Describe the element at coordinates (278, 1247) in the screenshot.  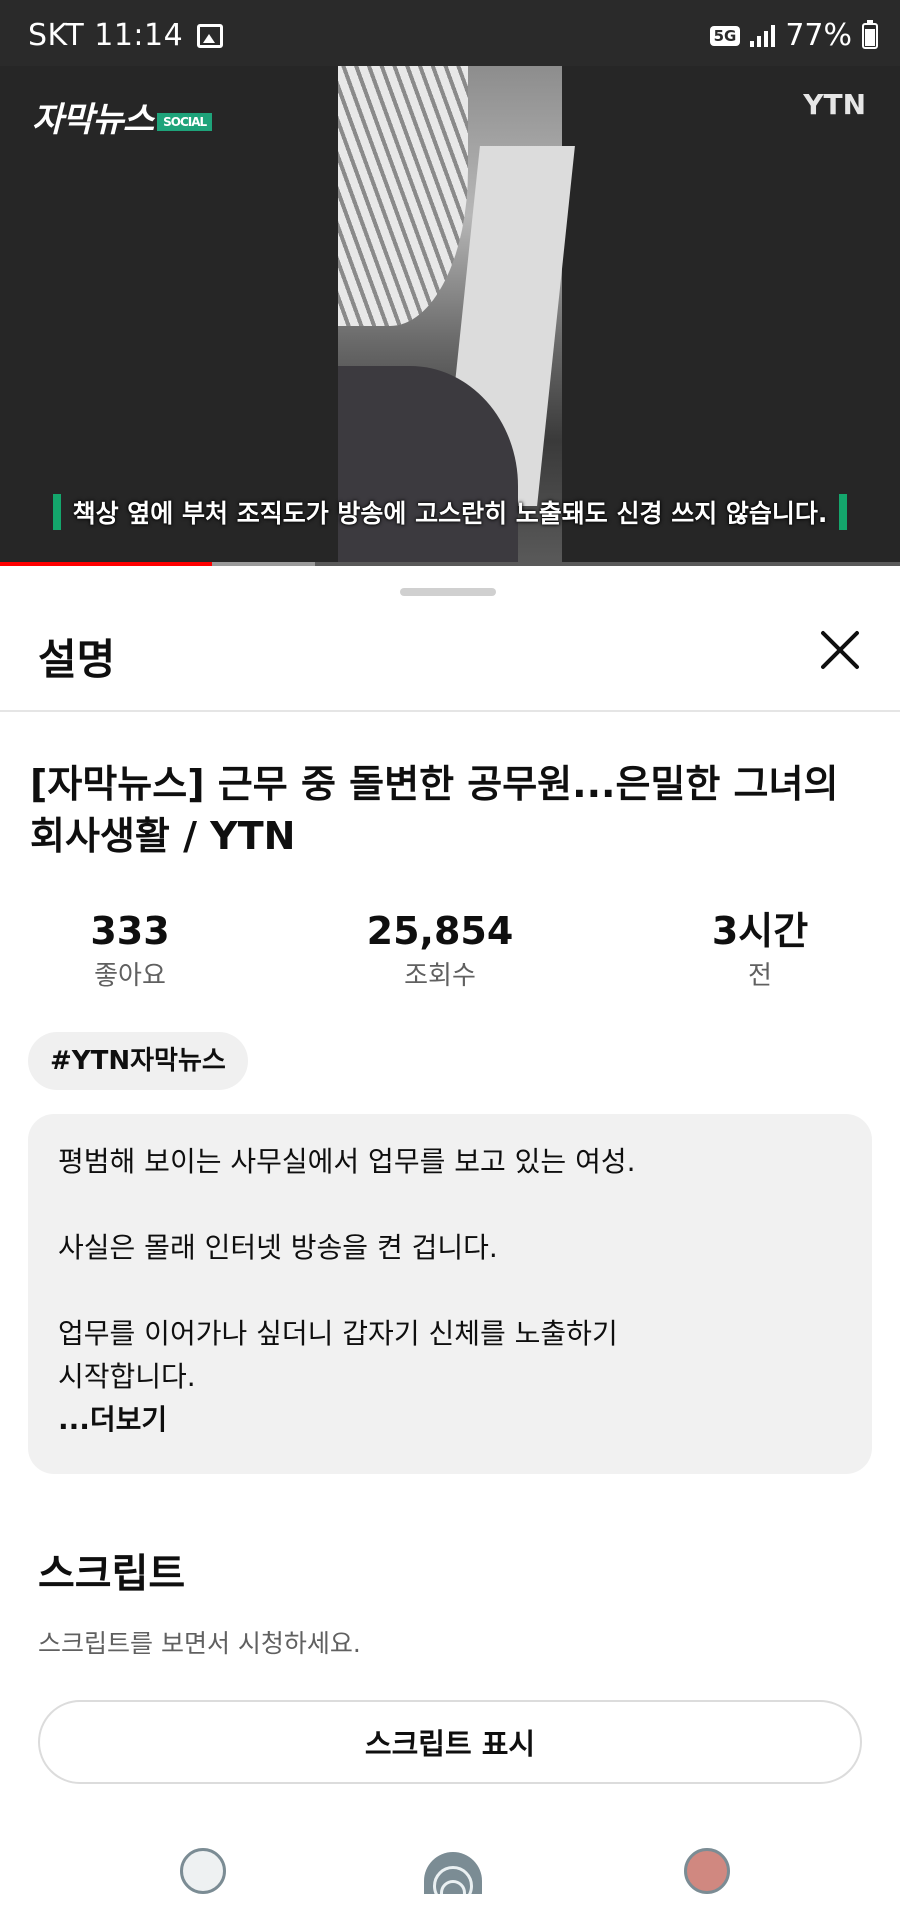
I see `description-line: 사실은 몰래 인터넷 방송을 켠 겁니다.` at that location.